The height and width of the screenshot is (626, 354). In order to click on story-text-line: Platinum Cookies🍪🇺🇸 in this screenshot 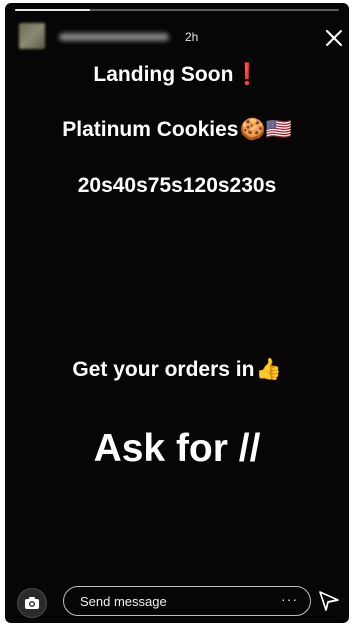, I will do `click(177, 130)`.